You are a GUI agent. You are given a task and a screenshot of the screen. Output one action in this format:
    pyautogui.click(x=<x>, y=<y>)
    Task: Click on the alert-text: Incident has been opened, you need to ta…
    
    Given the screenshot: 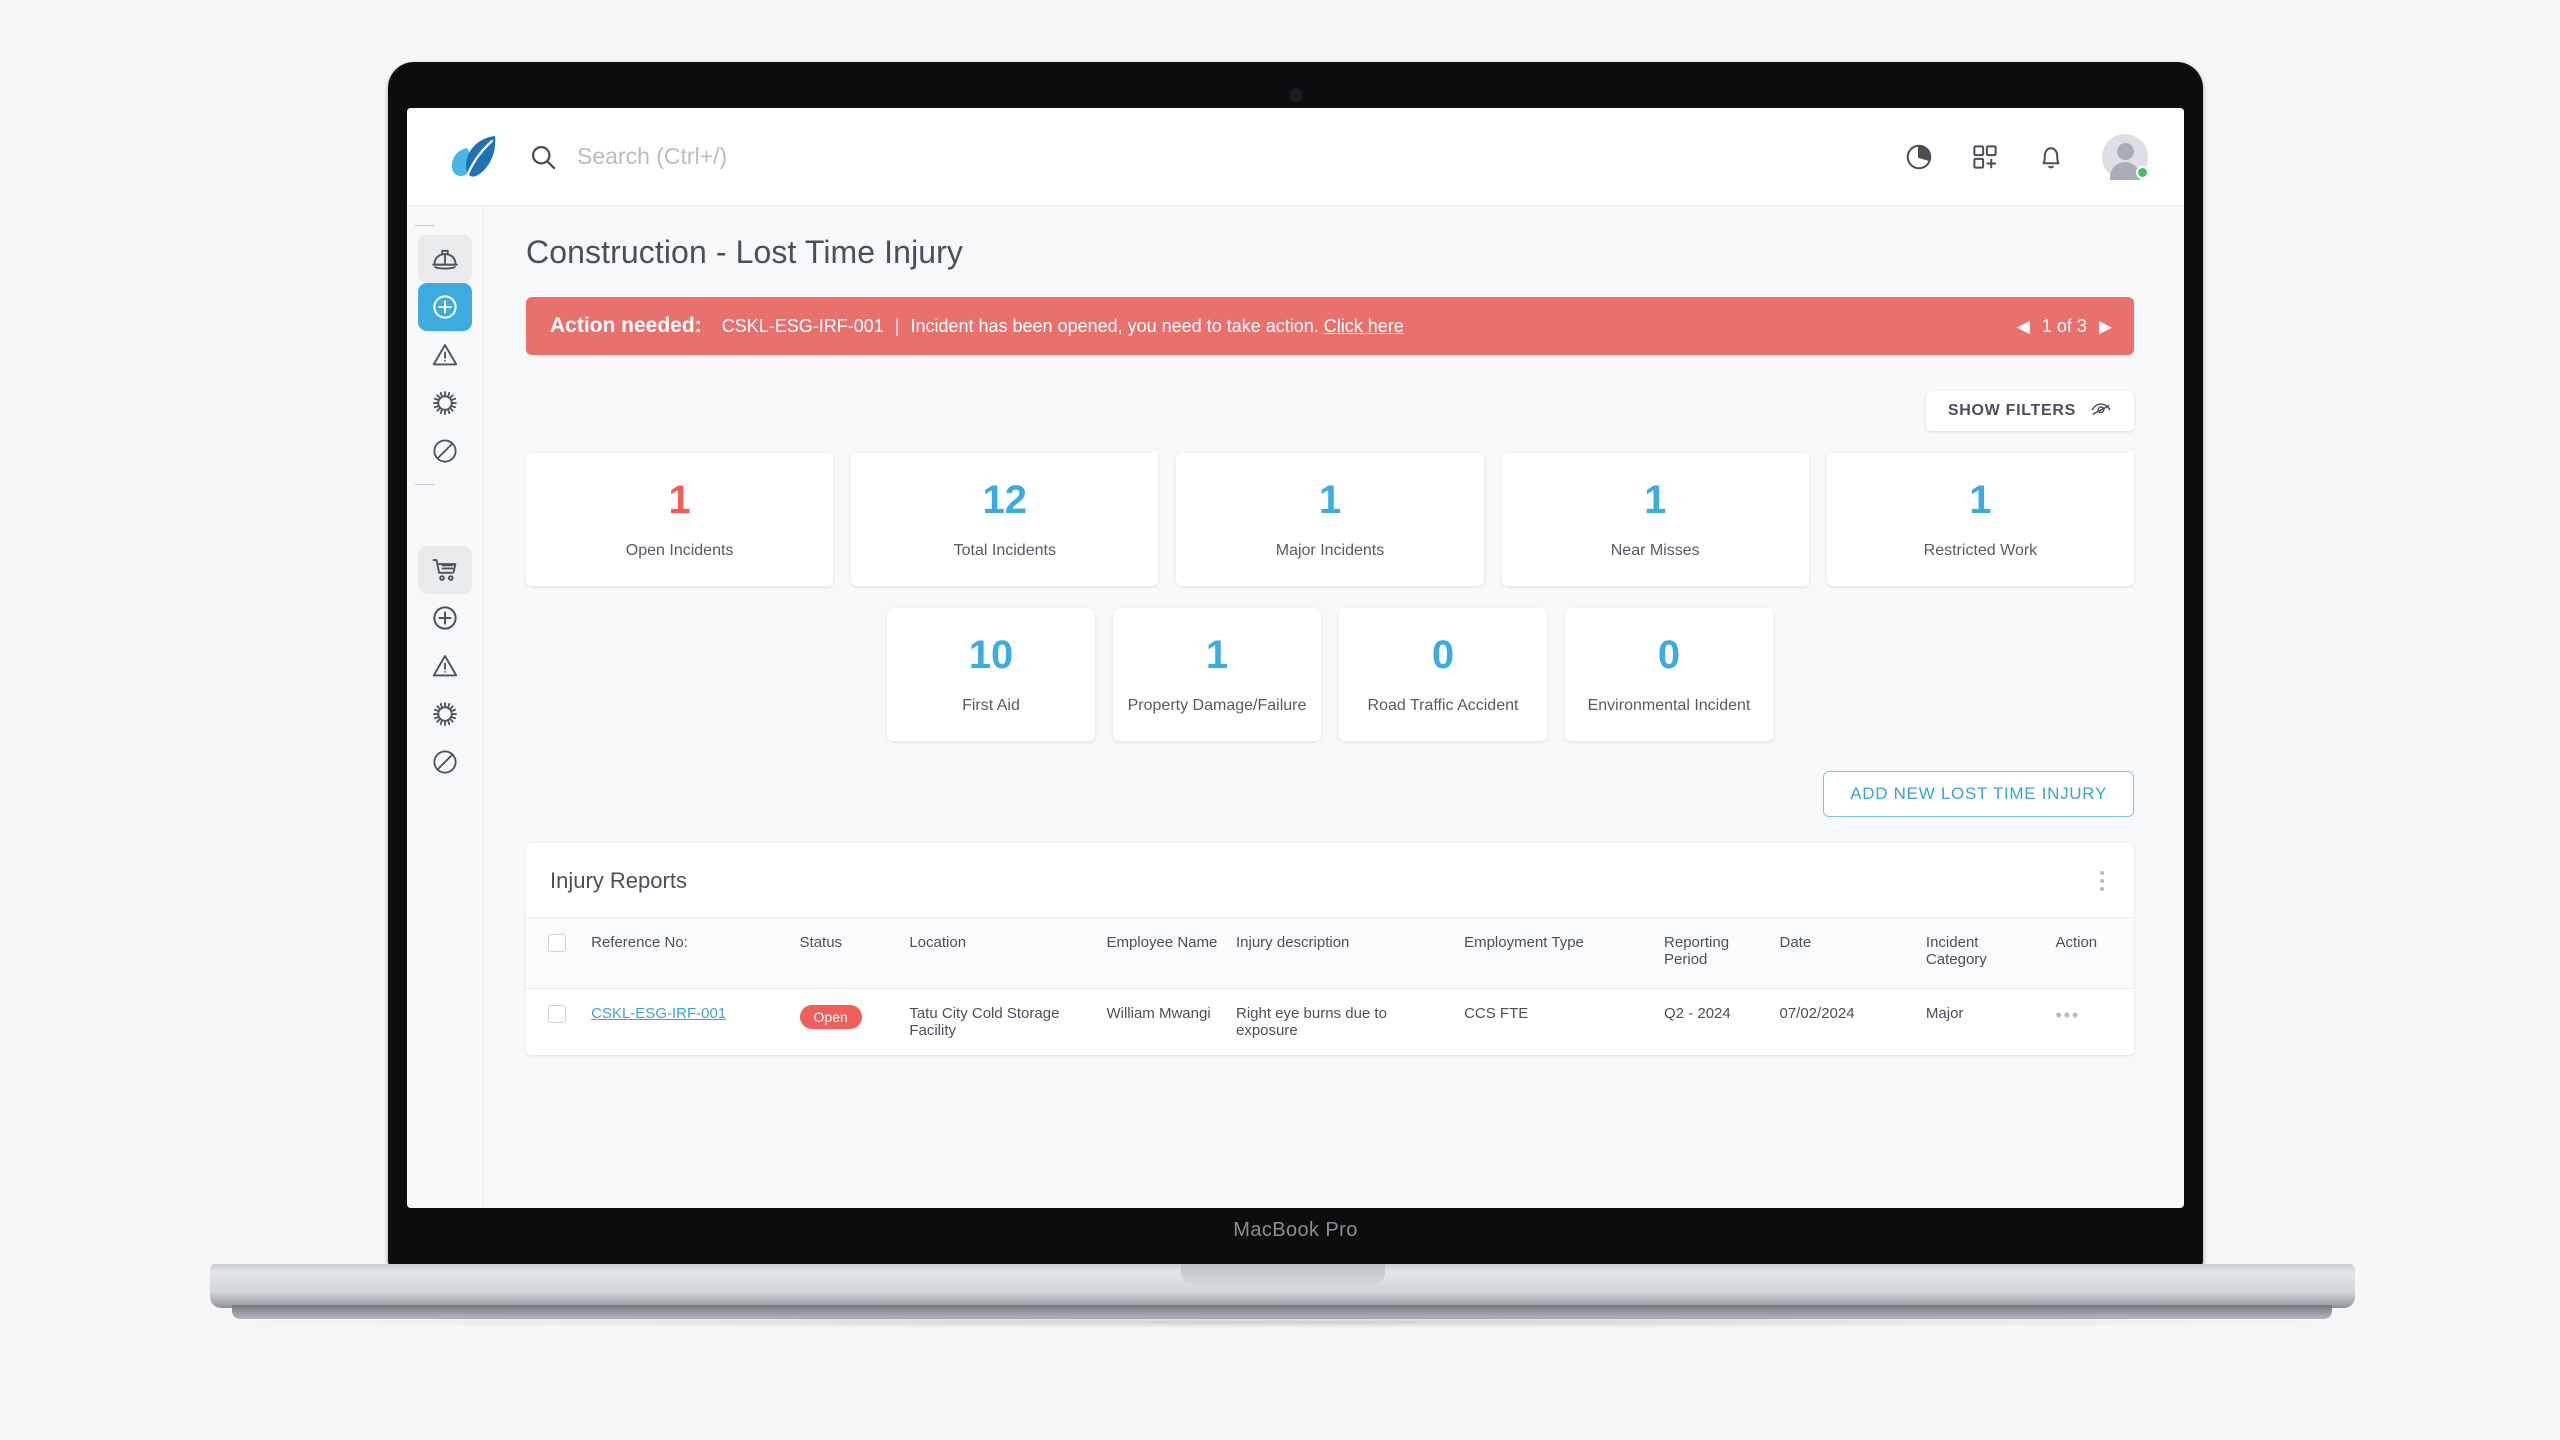 What is the action you would take?
    pyautogui.click(x=1114, y=325)
    